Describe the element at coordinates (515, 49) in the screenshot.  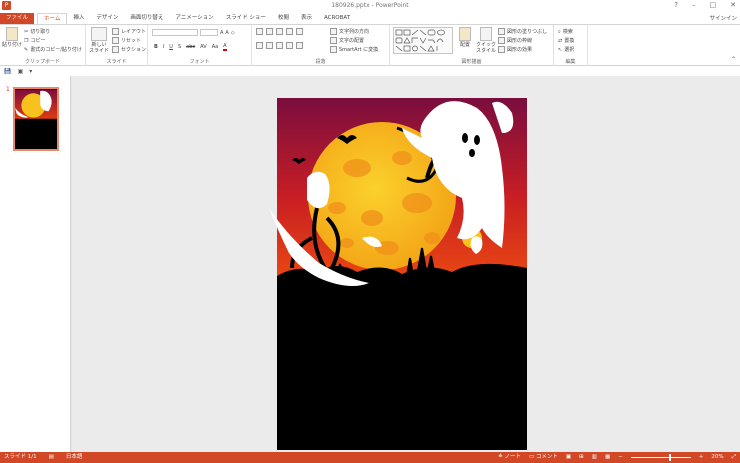
I see `shape-effects-button: 図形の効果` at that location.